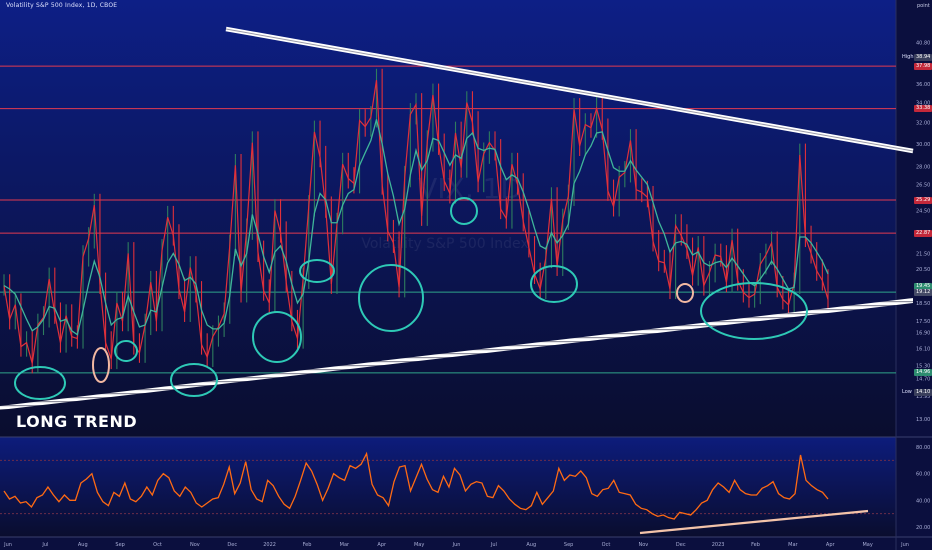  Describe the element at coordinates (923, 124) in the screenshot. I see `price-tick-label: 32.00` at that location.